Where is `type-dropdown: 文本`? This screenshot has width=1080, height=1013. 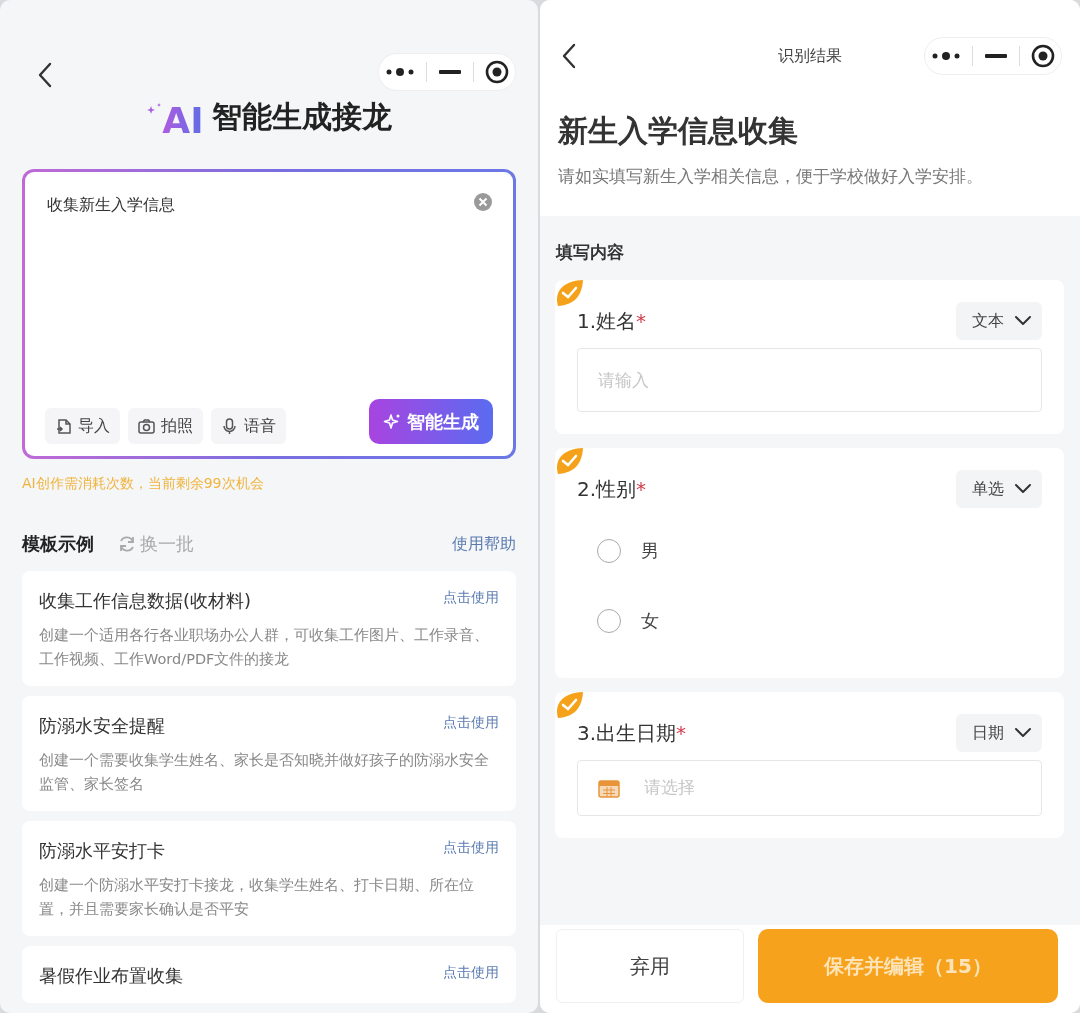
type-dropdown: 文本 is located at coordinates (999, 320).